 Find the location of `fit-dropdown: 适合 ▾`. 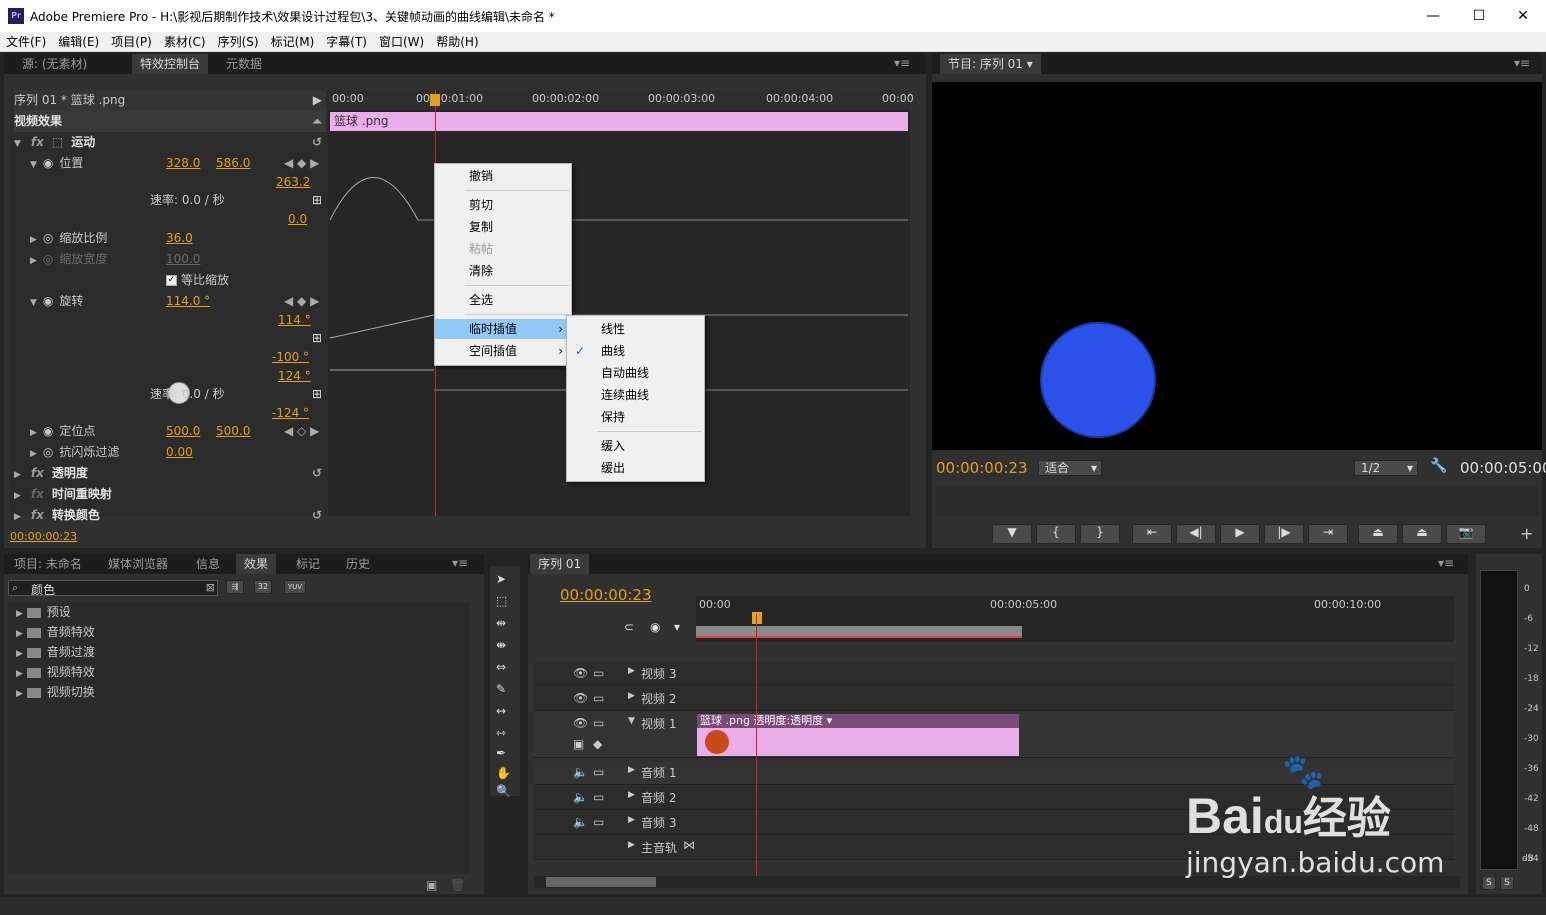

fit-dropdown: 适合 ▾ is located at coordinates (1070, 468).